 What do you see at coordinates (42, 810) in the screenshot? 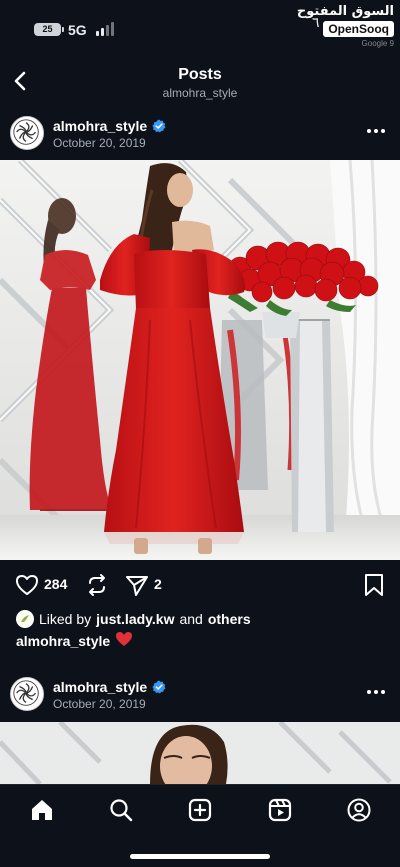
I see `home-icon` at bounding box center [42, 810].